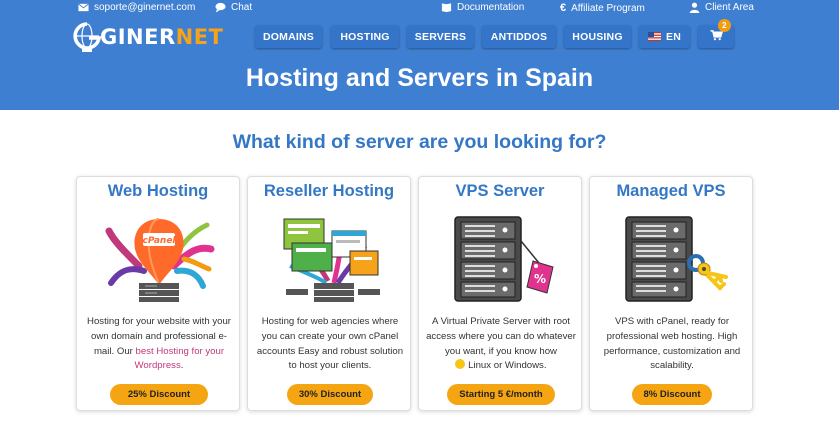 This screenshot has height=437, width=839. I want to click on best-hosting-wordpress-link: best Hosting for your Wordpress, so click(180, 359).